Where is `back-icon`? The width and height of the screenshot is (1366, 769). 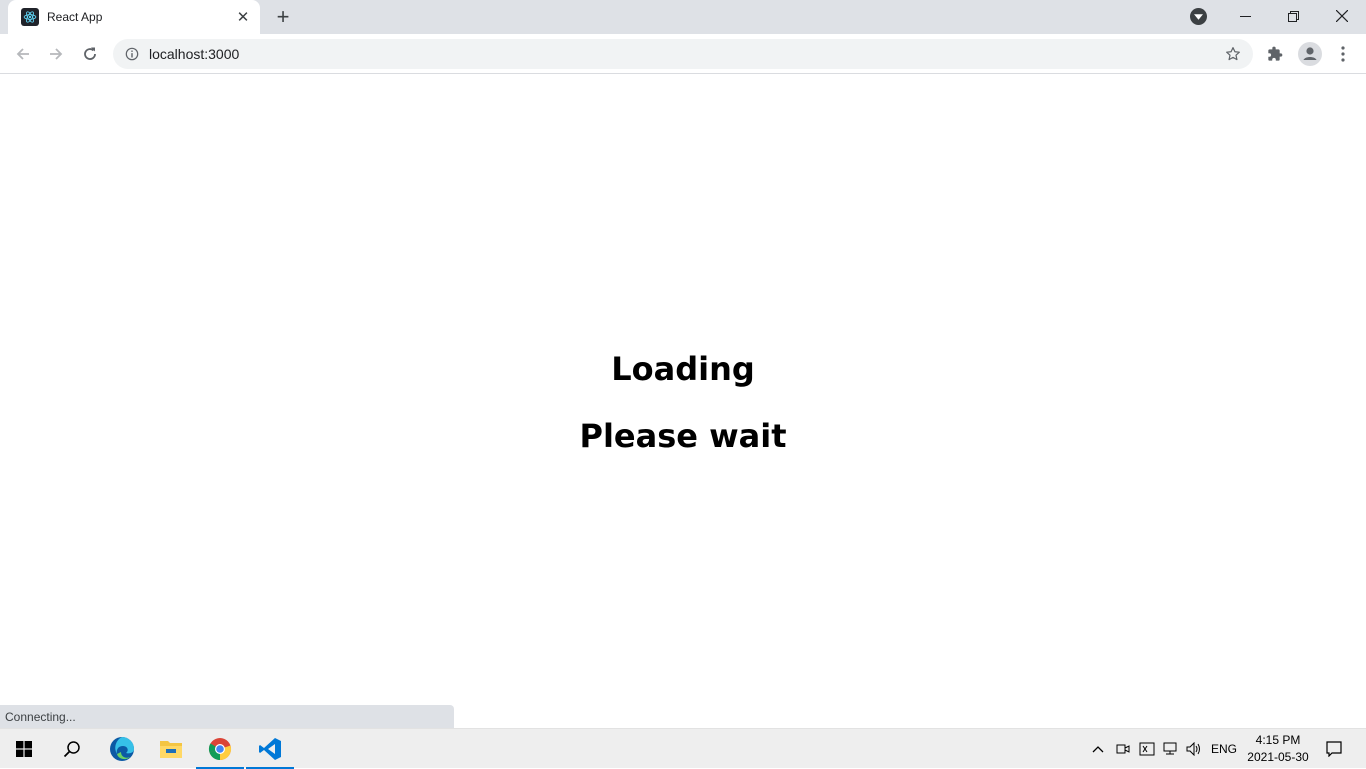
back-icon is located at coordinates (23, 54).